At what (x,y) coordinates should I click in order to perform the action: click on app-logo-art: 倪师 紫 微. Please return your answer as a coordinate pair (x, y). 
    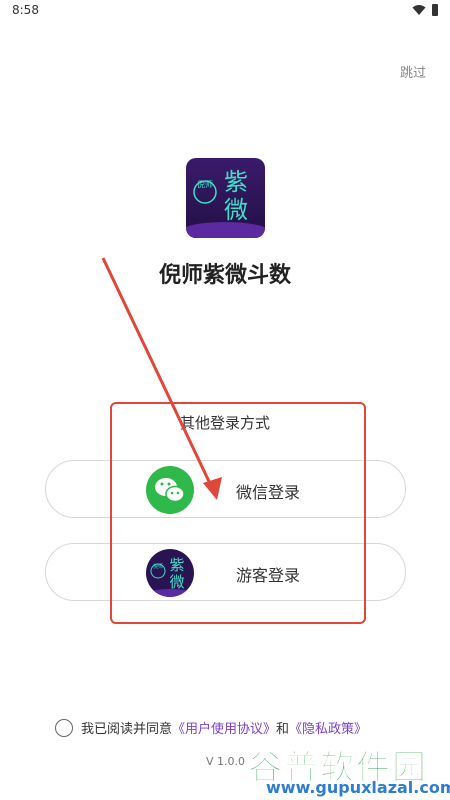
    Looking at the image, I should click on (225, 203).